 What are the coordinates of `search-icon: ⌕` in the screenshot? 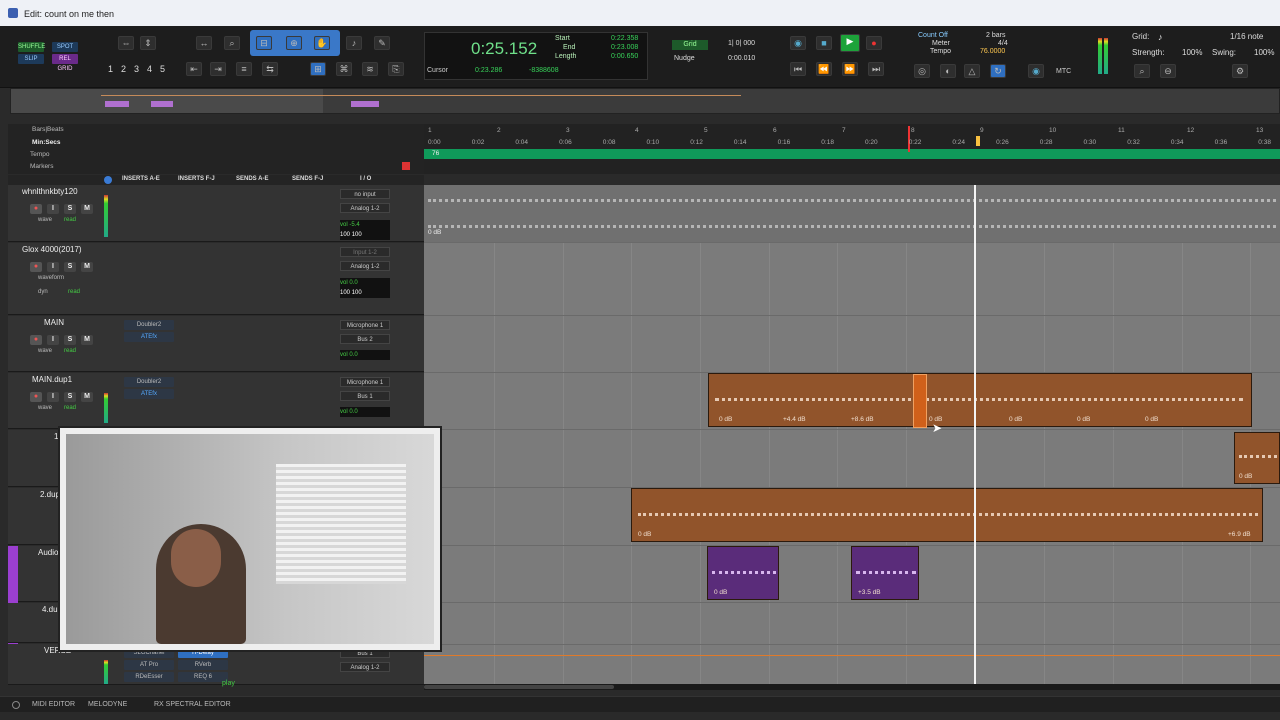 It's located at (1142, 71).